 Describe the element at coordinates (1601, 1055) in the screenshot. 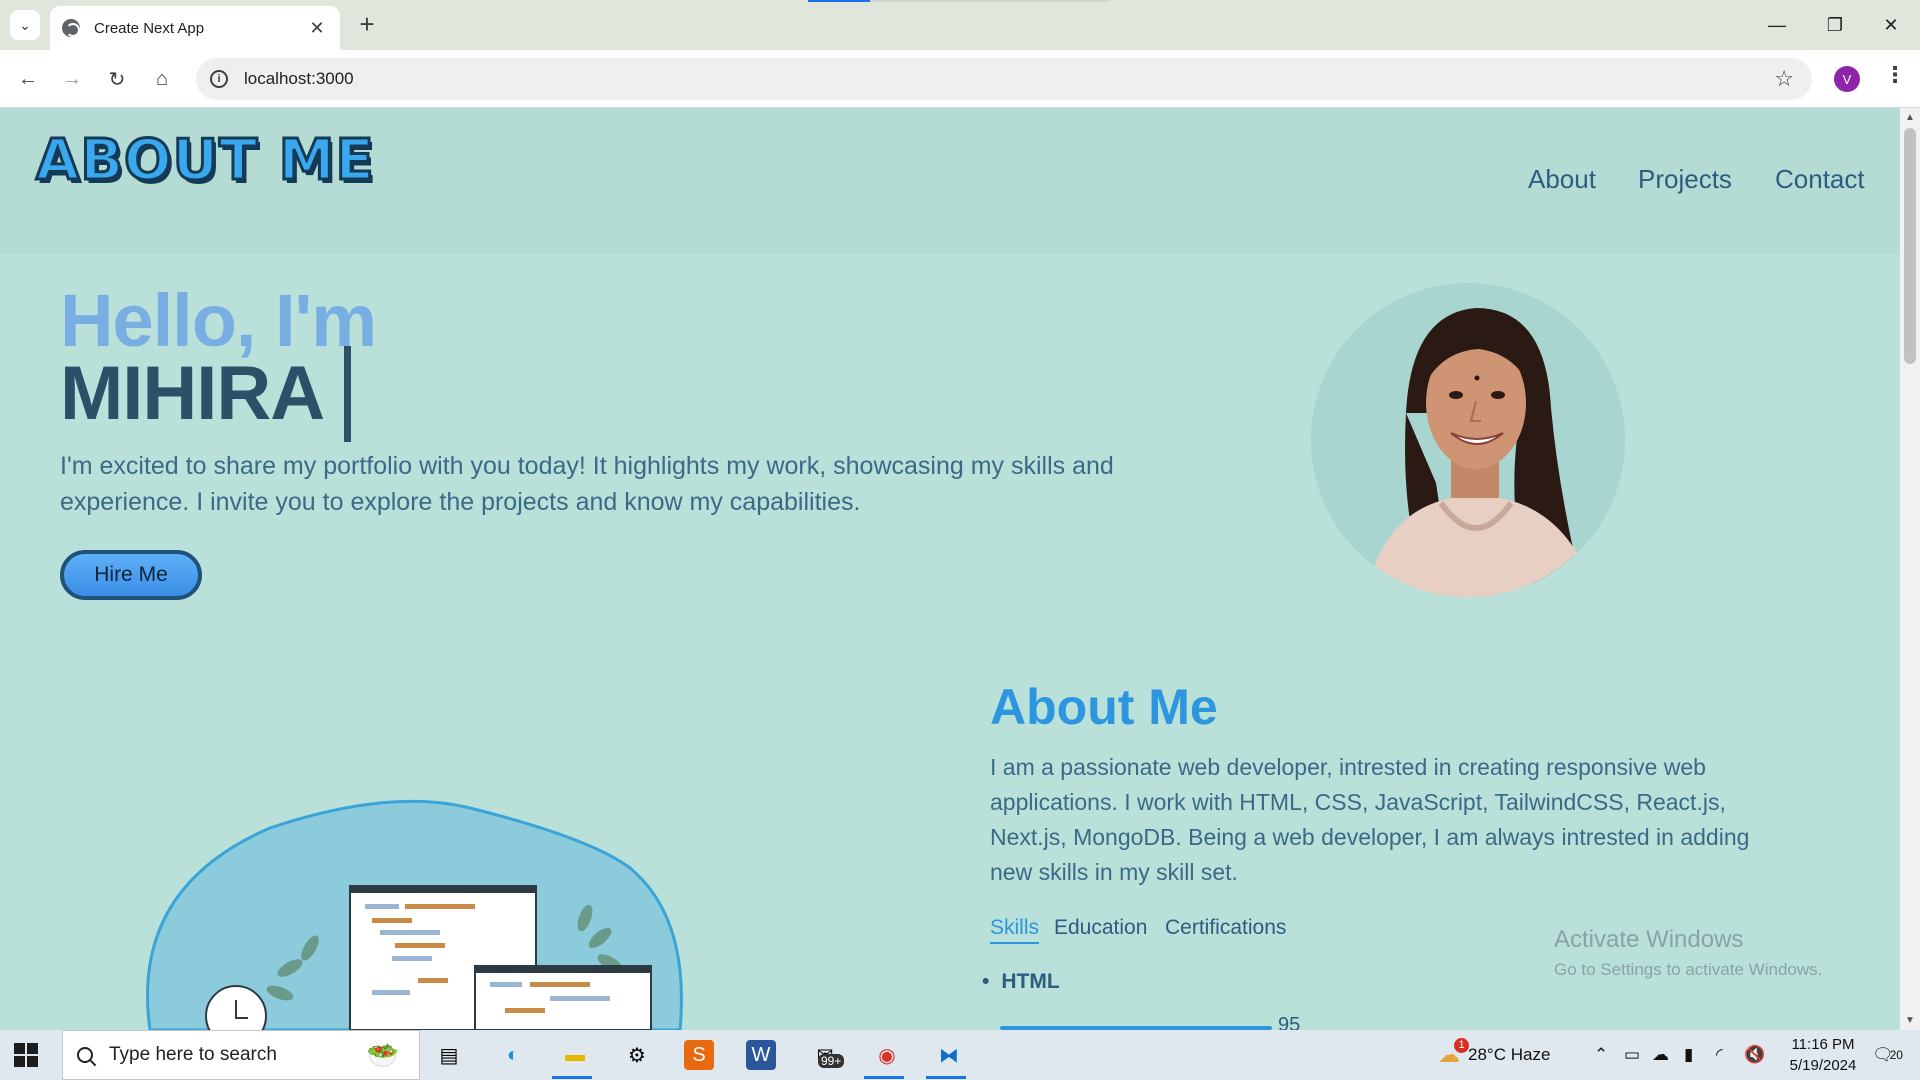

I see `show-hidden-icons-chevron-up-icon: ⌃` at that location.